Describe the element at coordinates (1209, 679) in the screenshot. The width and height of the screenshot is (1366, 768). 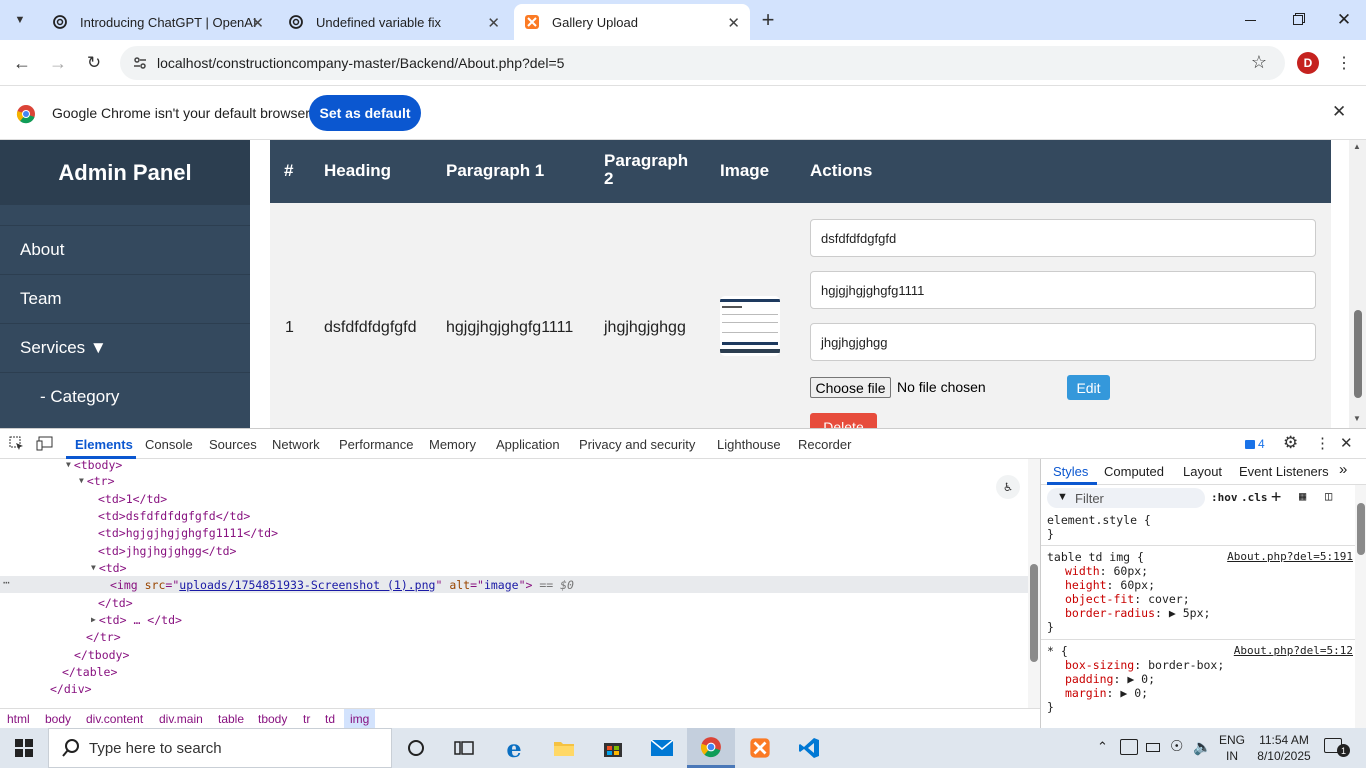
I see `style-property: padding: ▶ 0;` at that location.